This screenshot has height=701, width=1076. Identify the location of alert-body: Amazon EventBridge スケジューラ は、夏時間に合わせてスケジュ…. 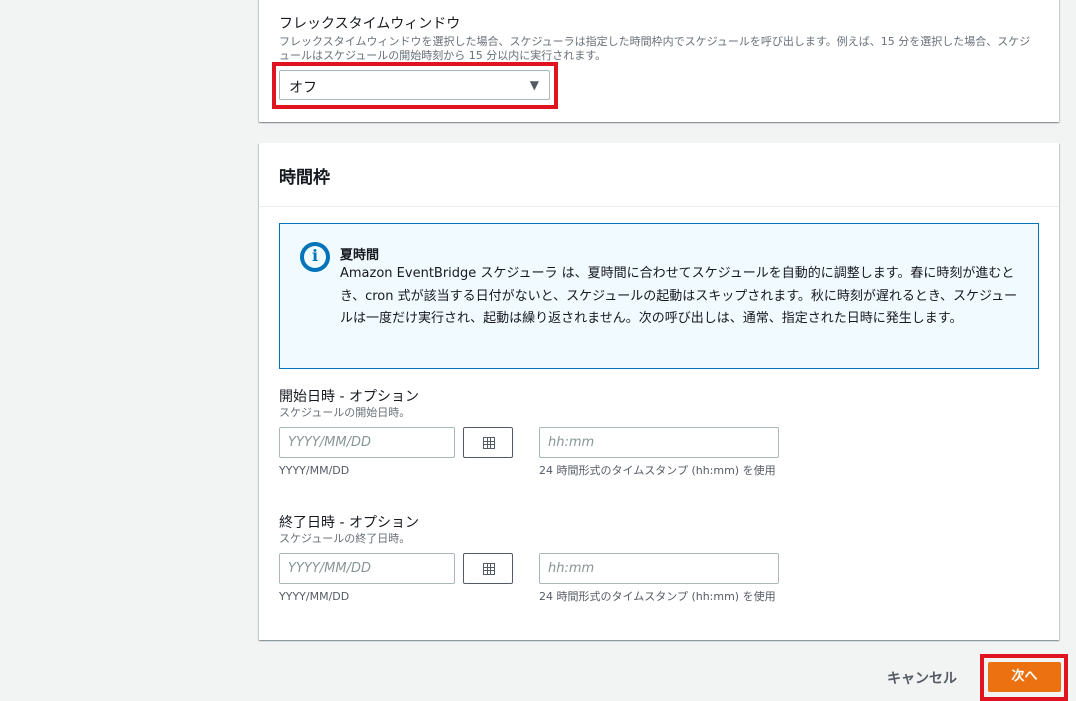
(679, 296).